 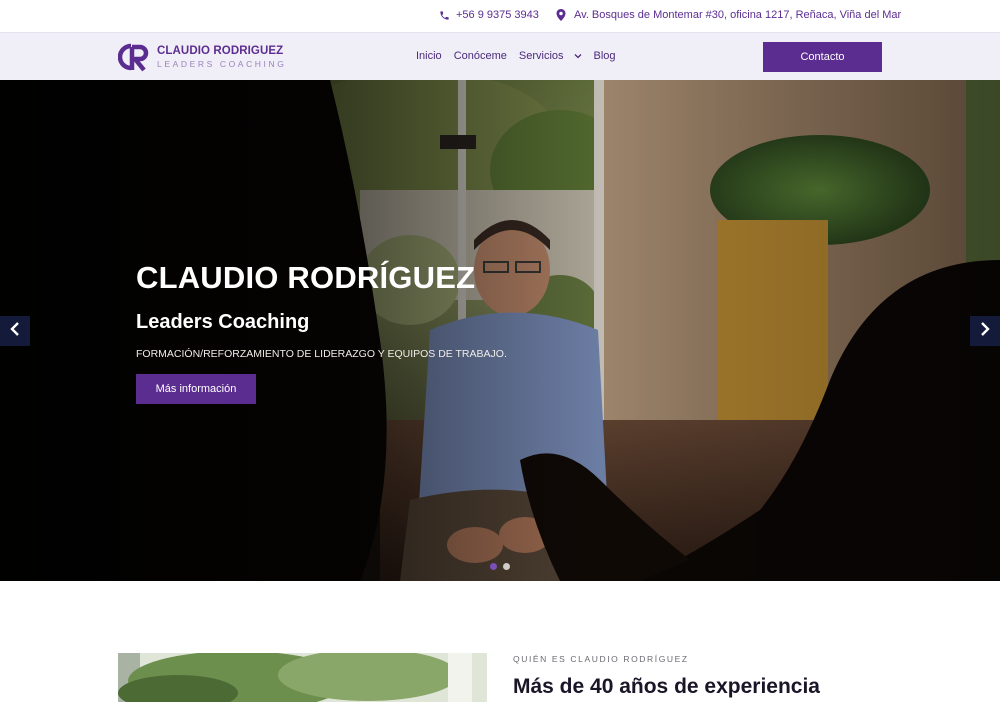 I want to click on chevron-left-icon, so click(x=15, y=331).